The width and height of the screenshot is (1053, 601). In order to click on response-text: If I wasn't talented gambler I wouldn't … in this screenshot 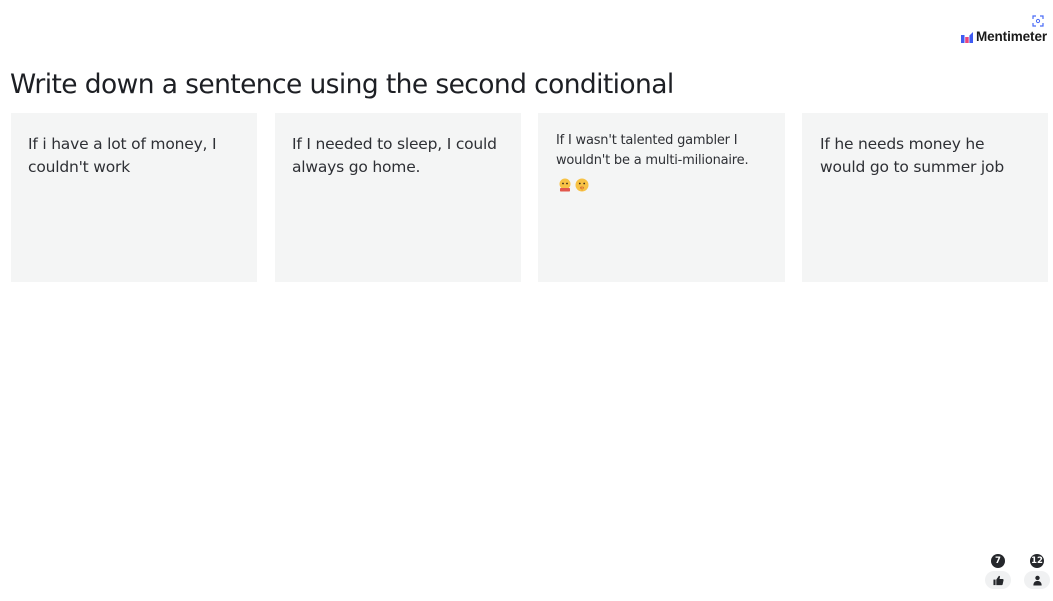, I will do `click(652, 150)`.